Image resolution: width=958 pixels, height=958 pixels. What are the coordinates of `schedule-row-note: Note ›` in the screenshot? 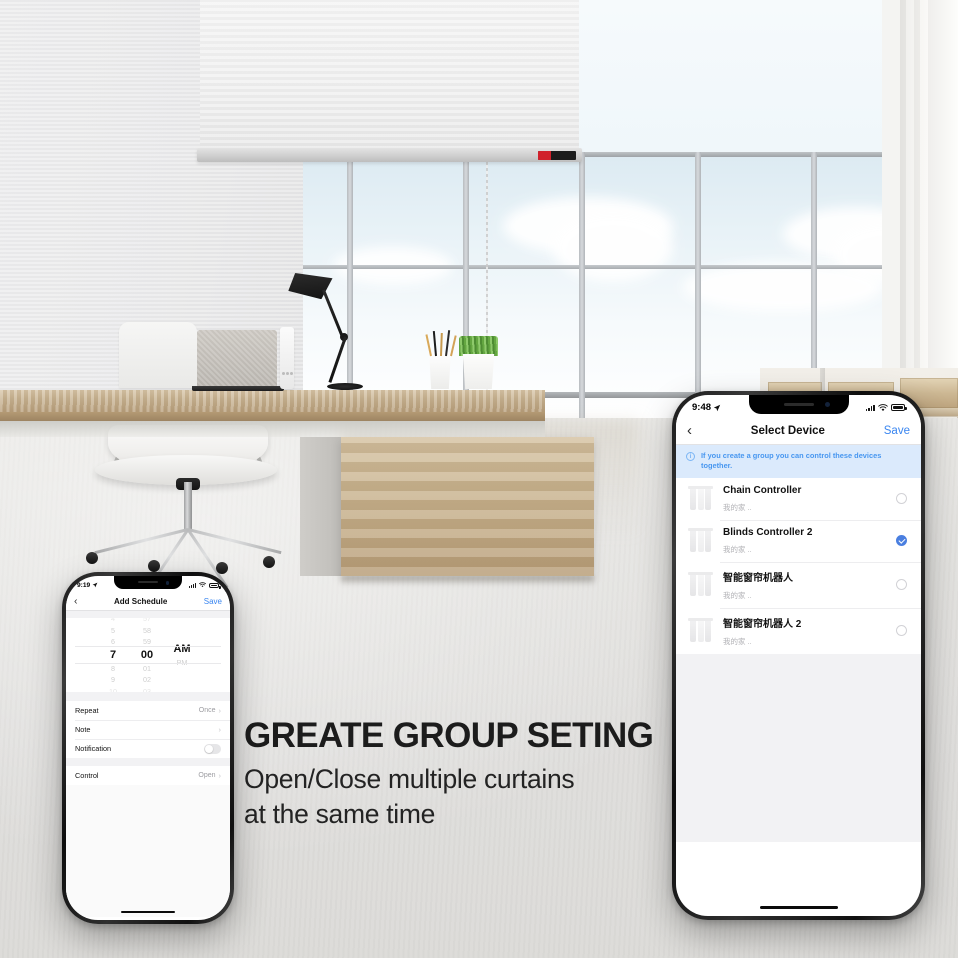 It's located at (148, 729).